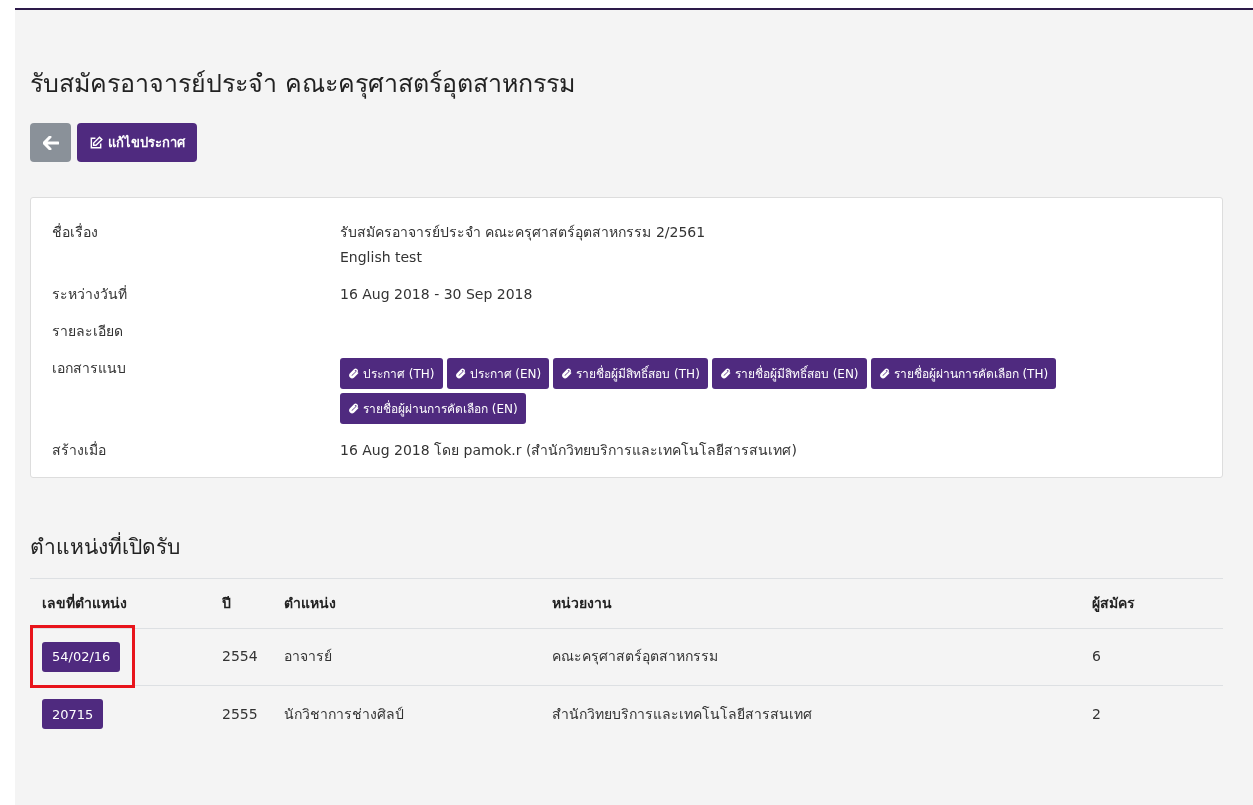 The height and width of the screenshot is (805, 1253). Describe the element at coordinates (73, 714) in the screenshot. I see `position-number-button: 20715` at that location.